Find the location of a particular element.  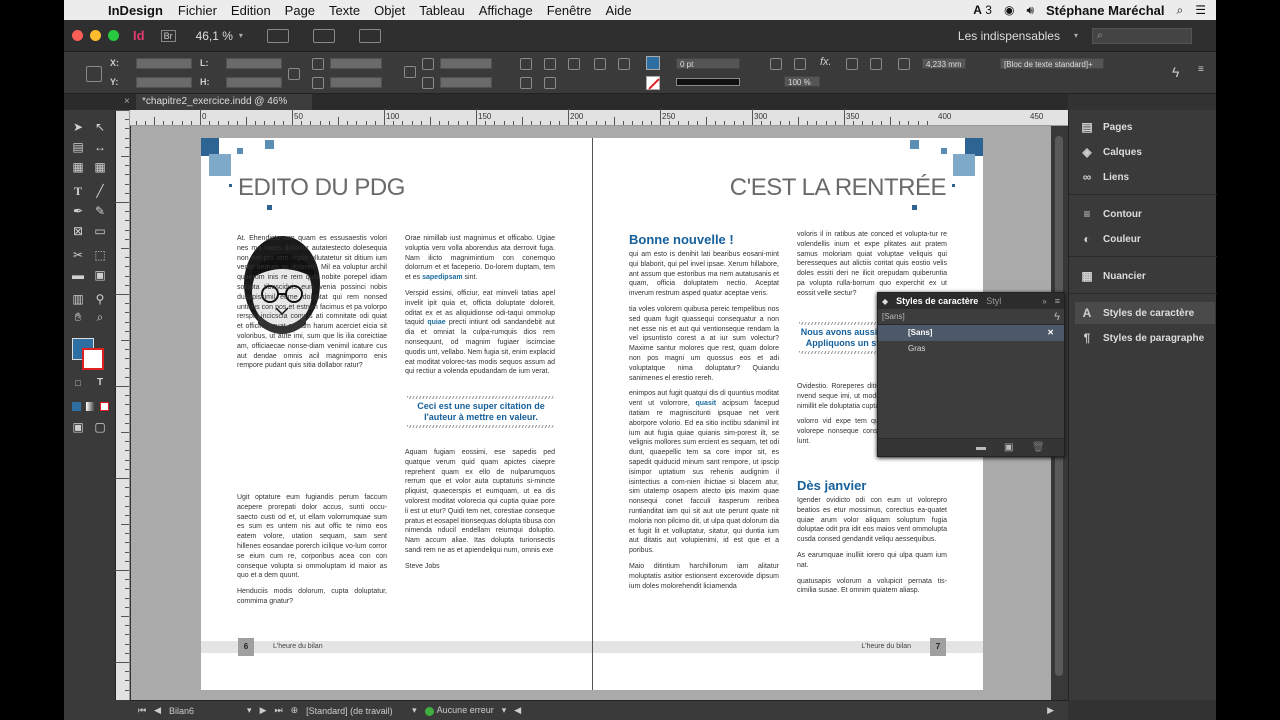

hand-tool-icon: ✋︎ is located at coordinates (78, 317).